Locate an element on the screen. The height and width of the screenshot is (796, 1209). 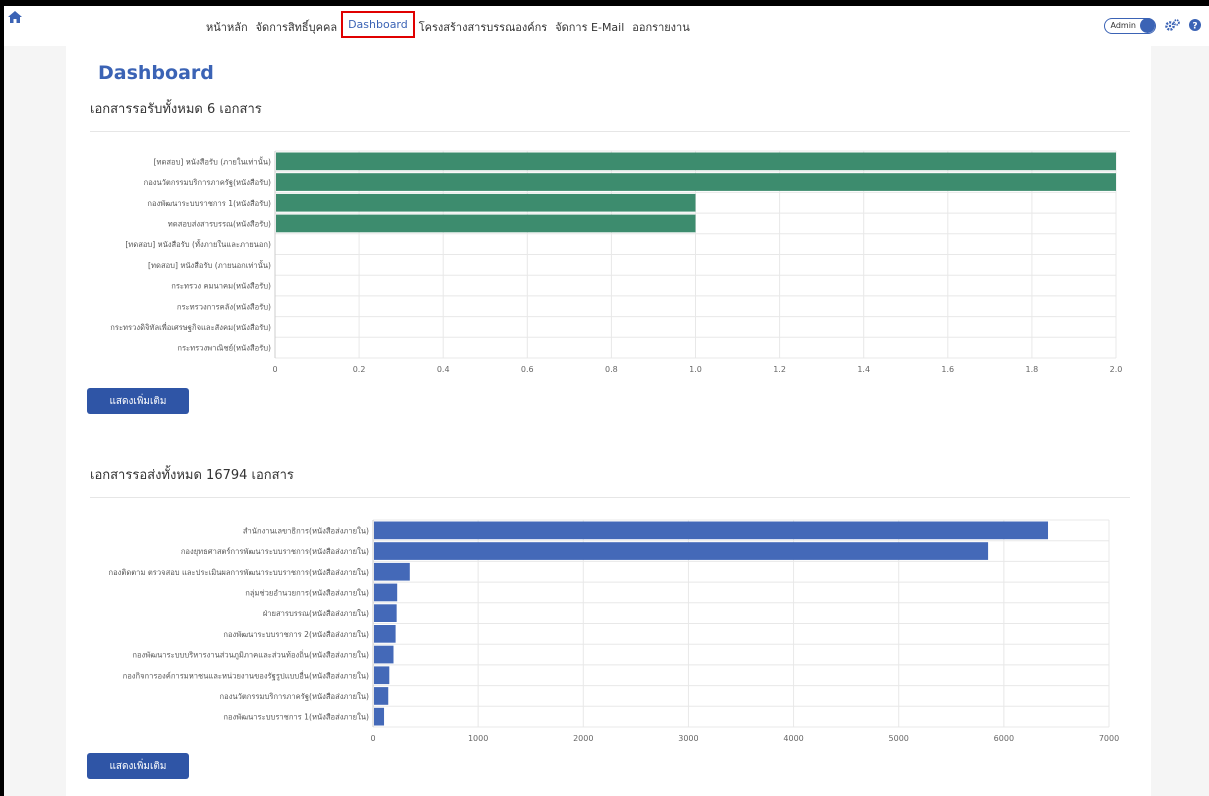
y-category-label: [ทดสอบ] หนังสือรับ (ภายนอกเท่านั้น) is located at coordinates (209, 265).